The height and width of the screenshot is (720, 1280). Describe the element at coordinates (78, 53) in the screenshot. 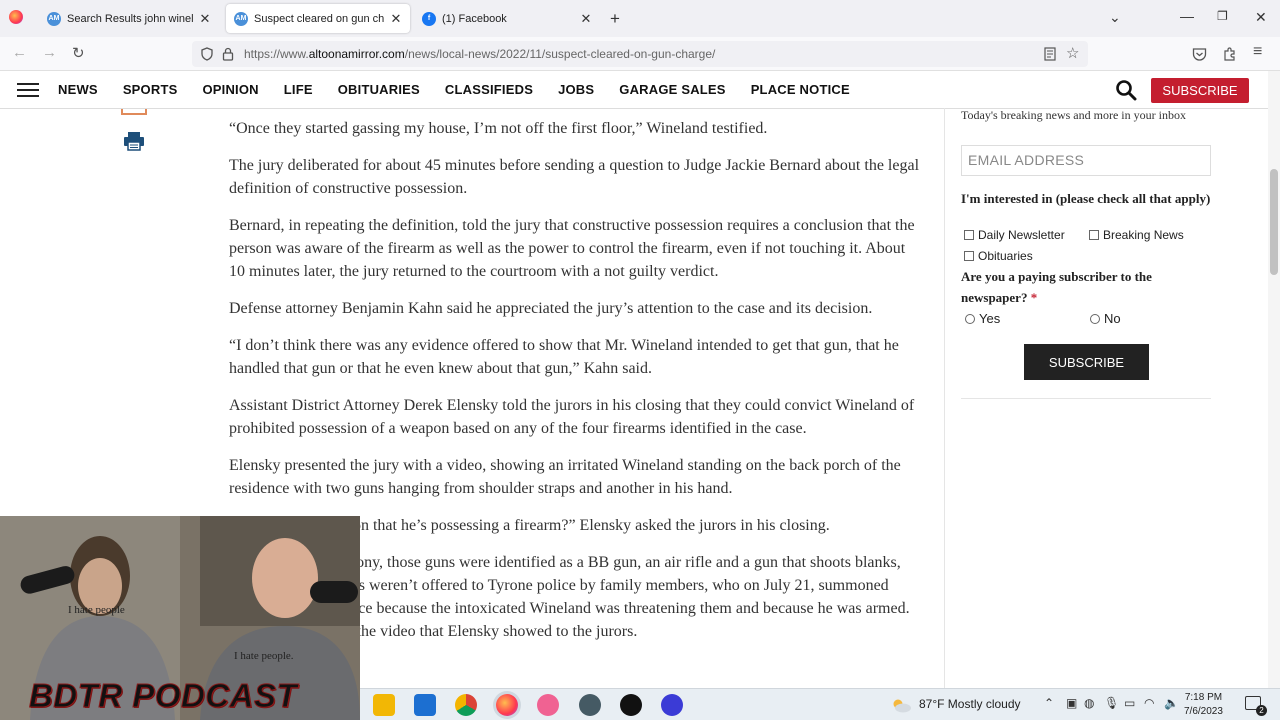

I see `reload-icon: ↻` at that location.